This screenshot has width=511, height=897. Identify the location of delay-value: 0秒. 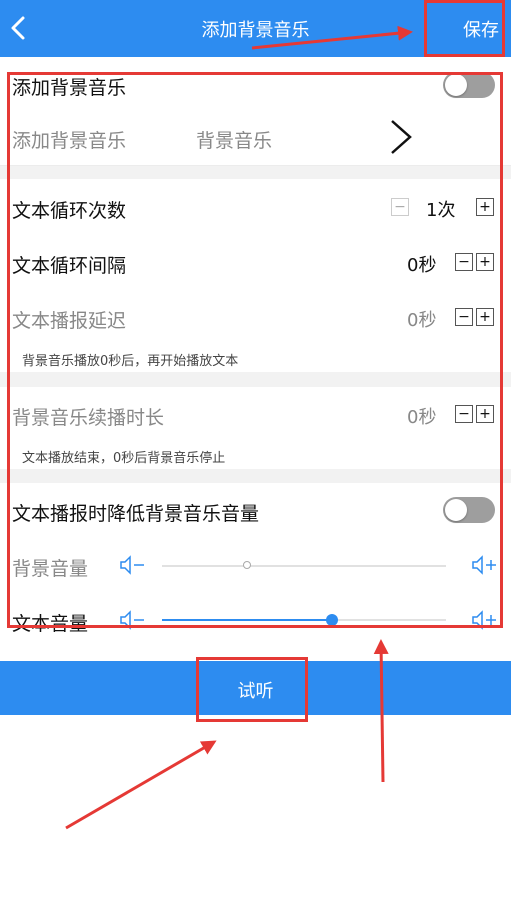
(422, 320).